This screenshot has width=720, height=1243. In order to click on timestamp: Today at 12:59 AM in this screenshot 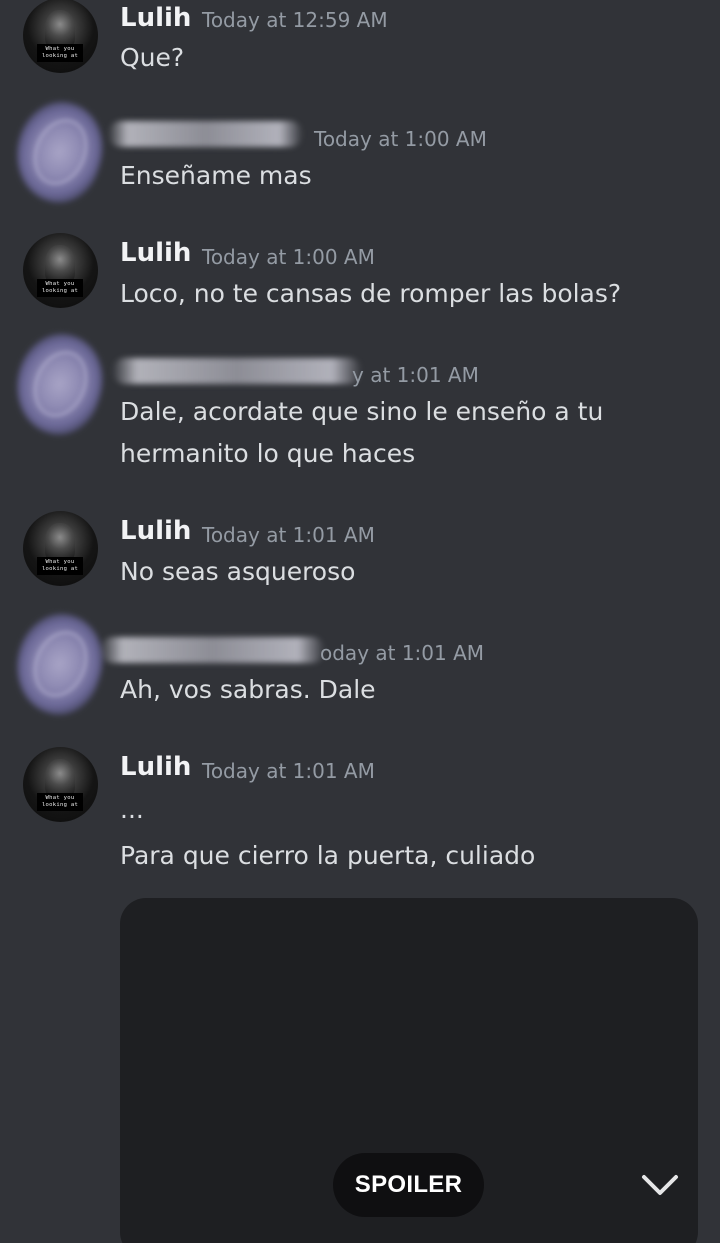, I will do `click(295, 20)`.